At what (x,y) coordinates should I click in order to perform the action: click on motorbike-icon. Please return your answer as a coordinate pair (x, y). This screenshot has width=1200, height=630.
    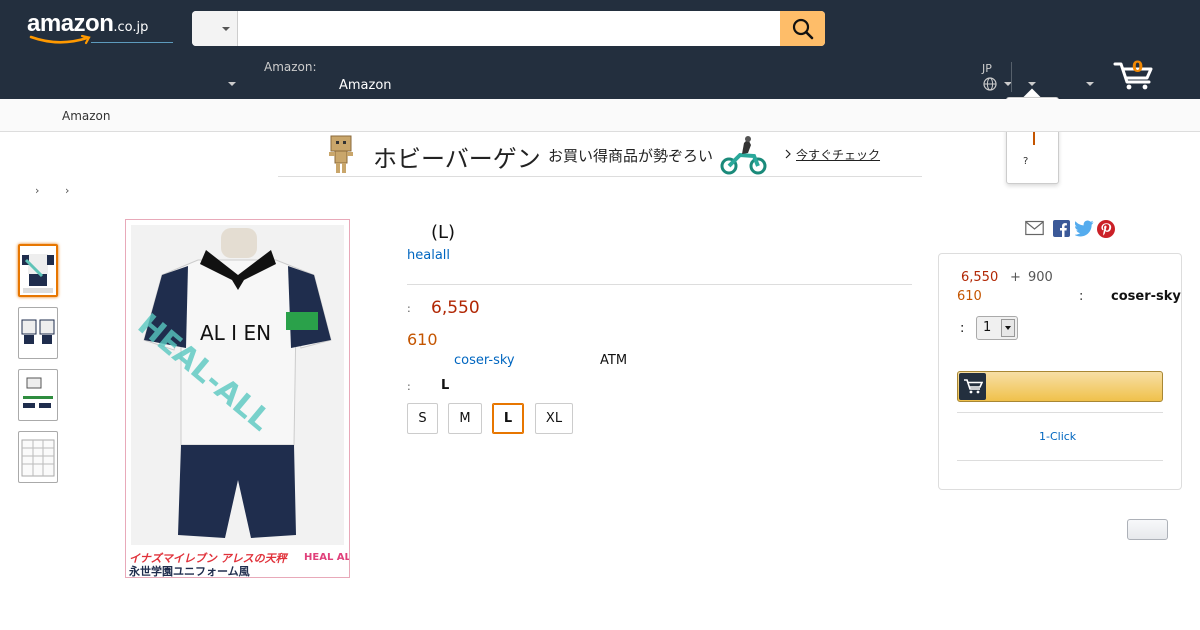
    Looking at the image, I should click on (743, 155).